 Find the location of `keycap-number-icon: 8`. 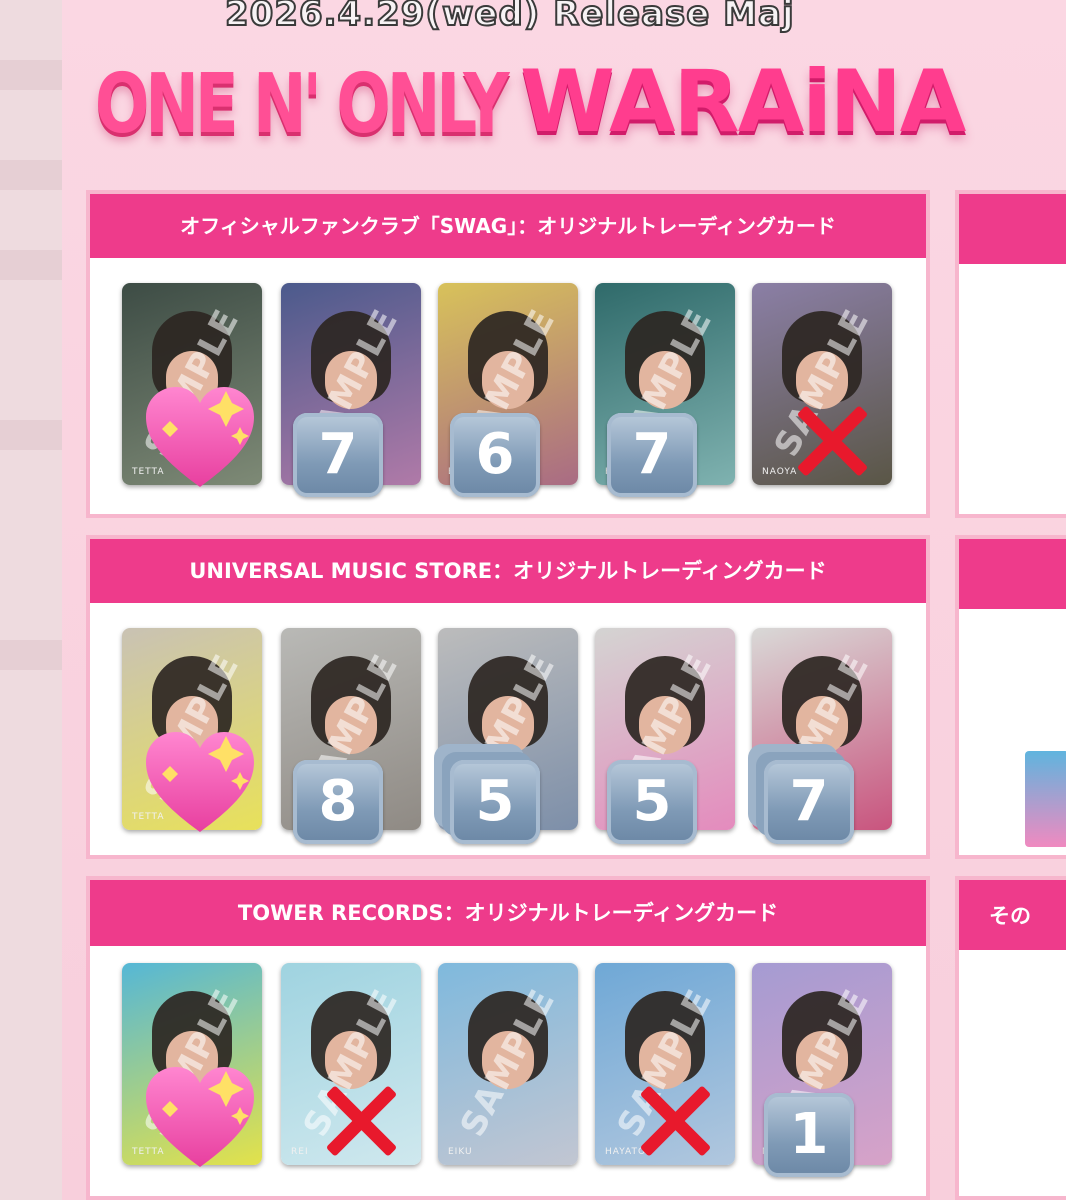

keycap-number-icon: 8 is located at coordinates (338, 802).